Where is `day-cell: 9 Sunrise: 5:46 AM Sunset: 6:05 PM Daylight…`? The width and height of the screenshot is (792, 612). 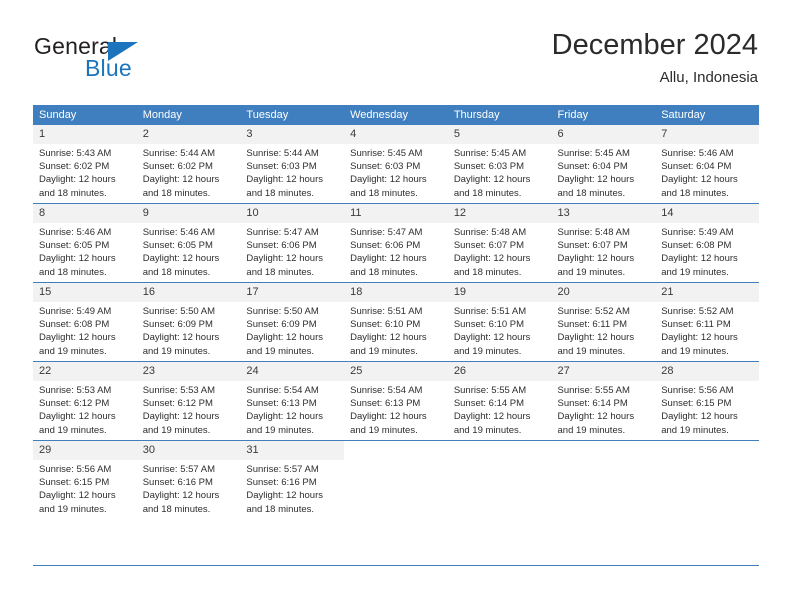 day-cell: 9 Sunrise: 5:46 AM Sunset: 6:05 PM Daylight… is located at coordinates (188, 243).